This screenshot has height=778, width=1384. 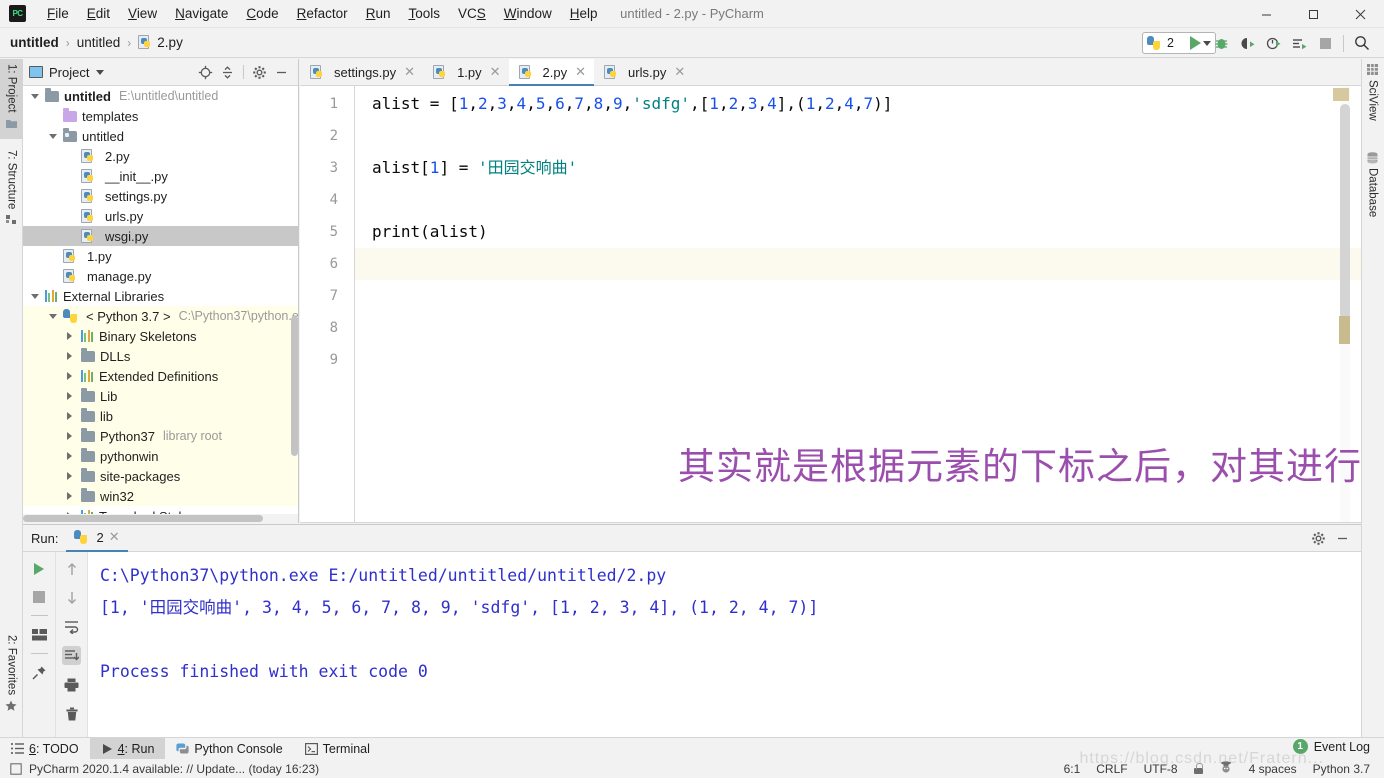 What do you see at coordinates (1345, 211) in the screenshot?
I see `editor-scrollbar-thumb` at bounding box center [1345, 211].